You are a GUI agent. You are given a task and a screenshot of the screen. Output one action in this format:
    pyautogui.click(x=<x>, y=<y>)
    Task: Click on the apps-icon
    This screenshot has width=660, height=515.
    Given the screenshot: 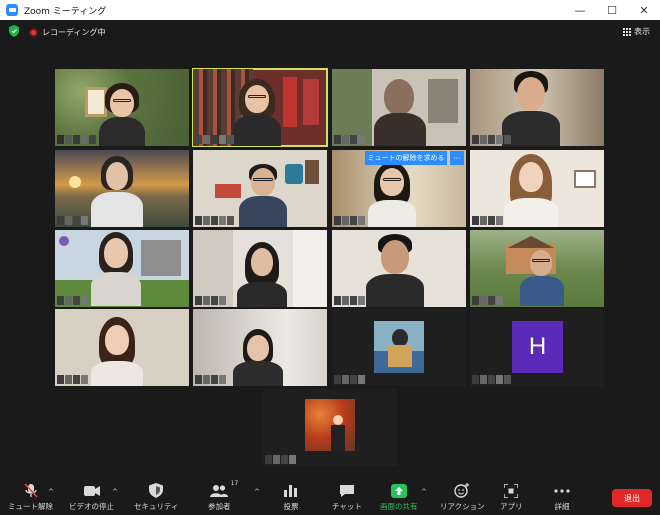 What is the action you would take?
    pyautogui.click(x=511, y=490)
    